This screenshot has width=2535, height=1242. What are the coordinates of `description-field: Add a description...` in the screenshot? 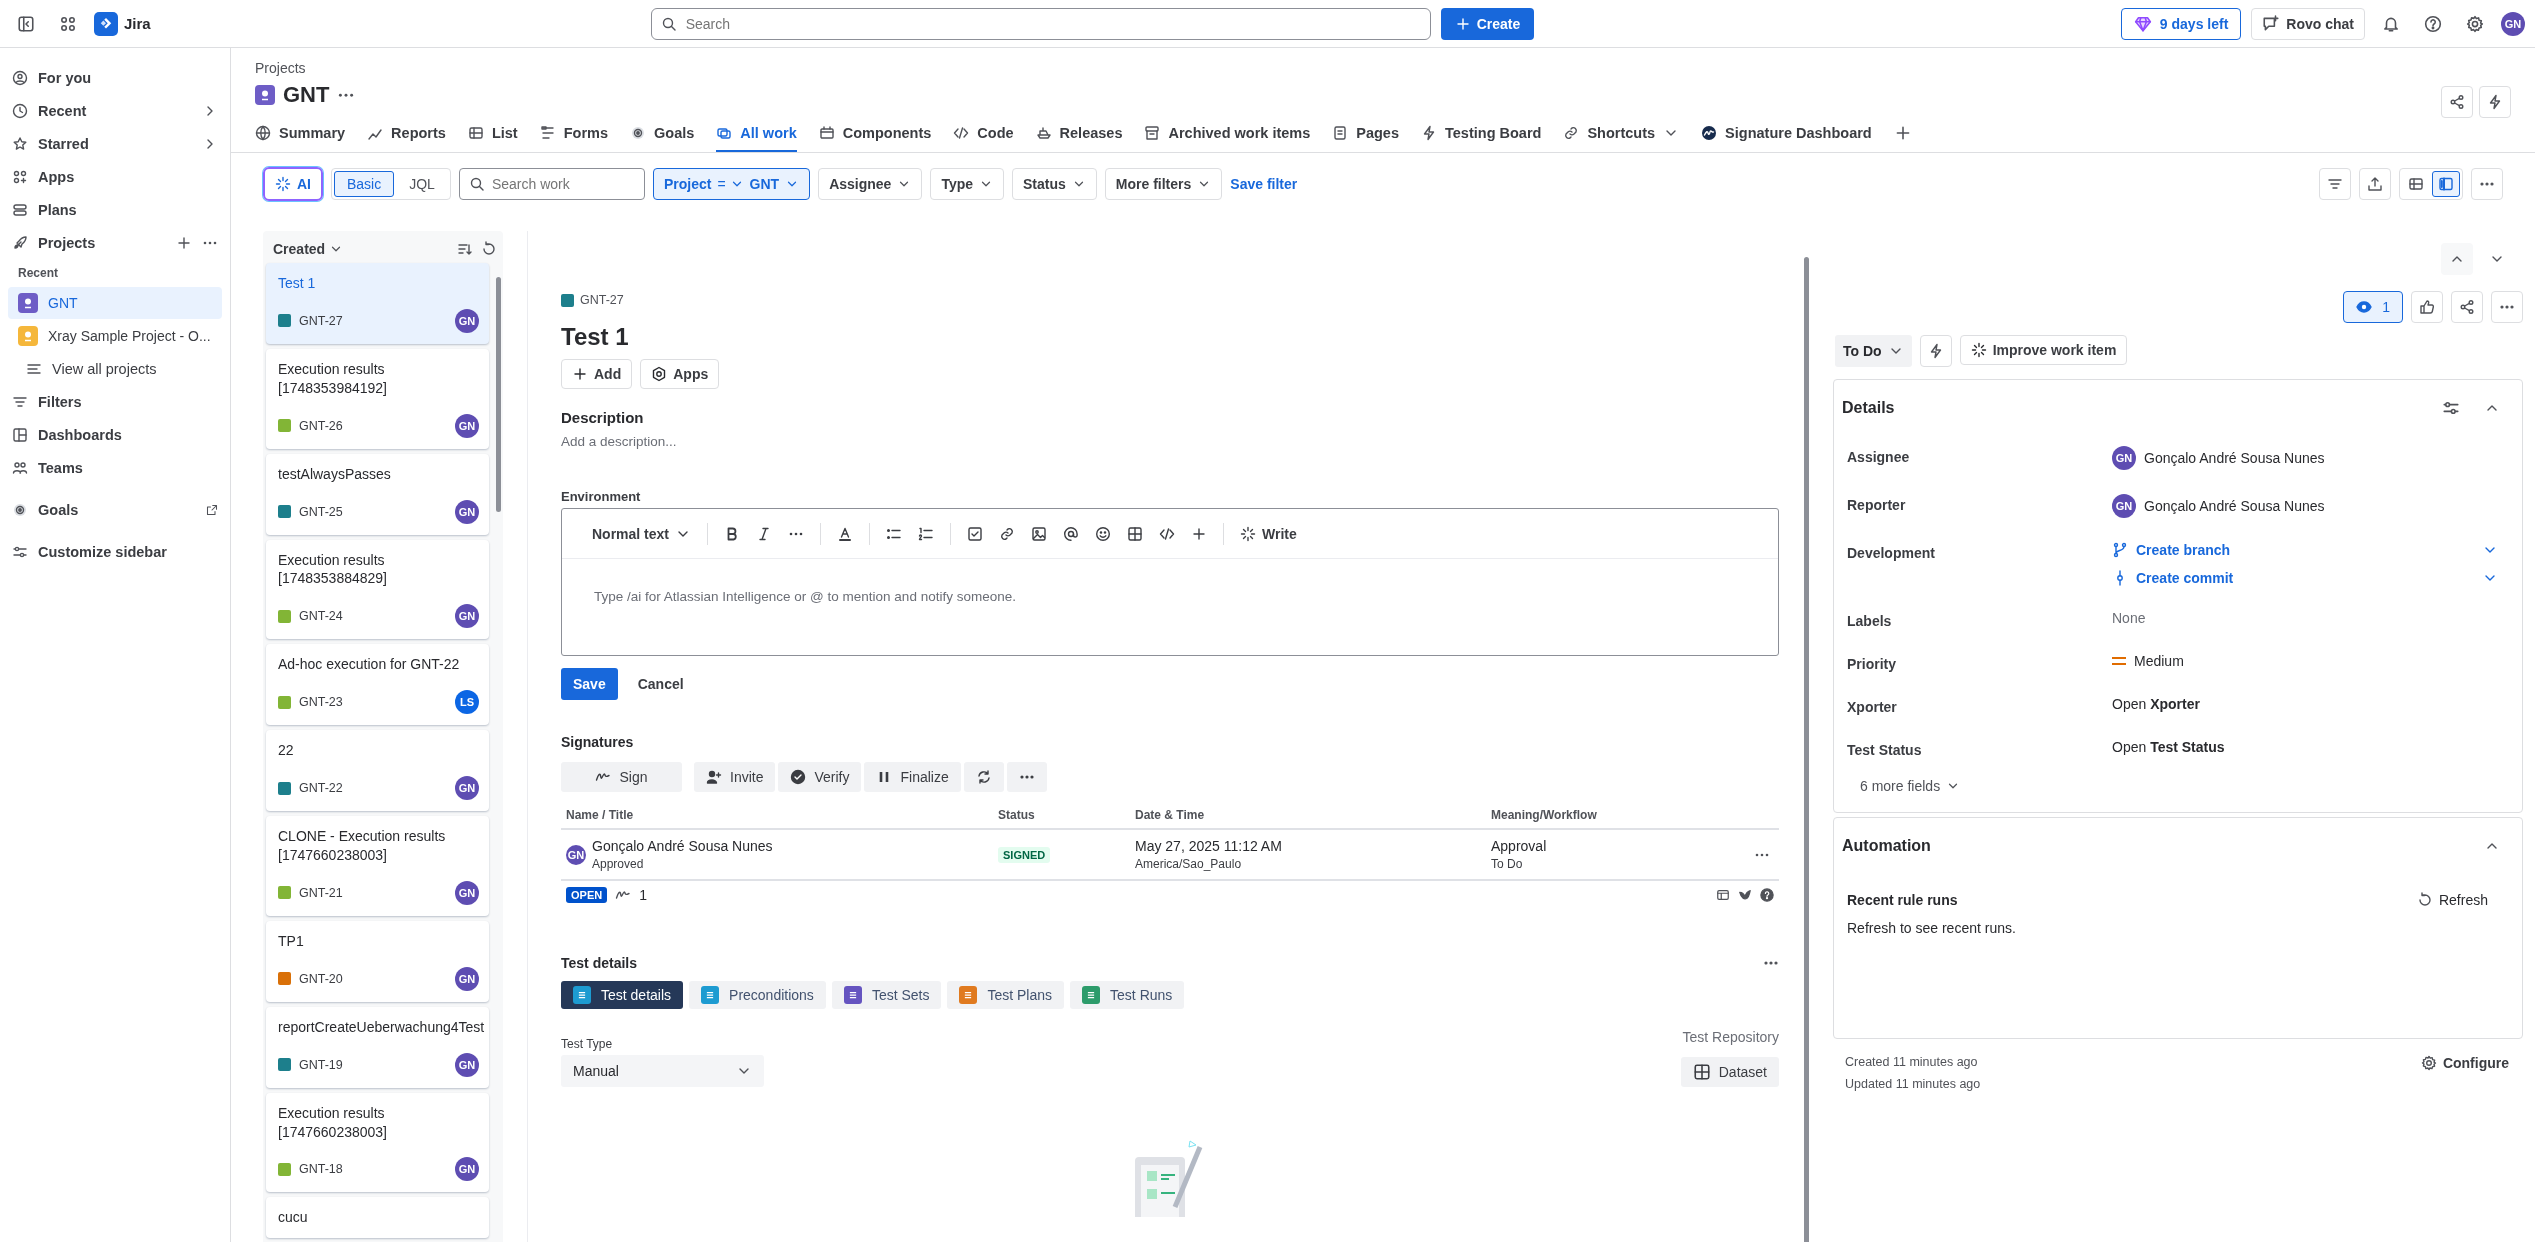 It's located at (1170, 441).